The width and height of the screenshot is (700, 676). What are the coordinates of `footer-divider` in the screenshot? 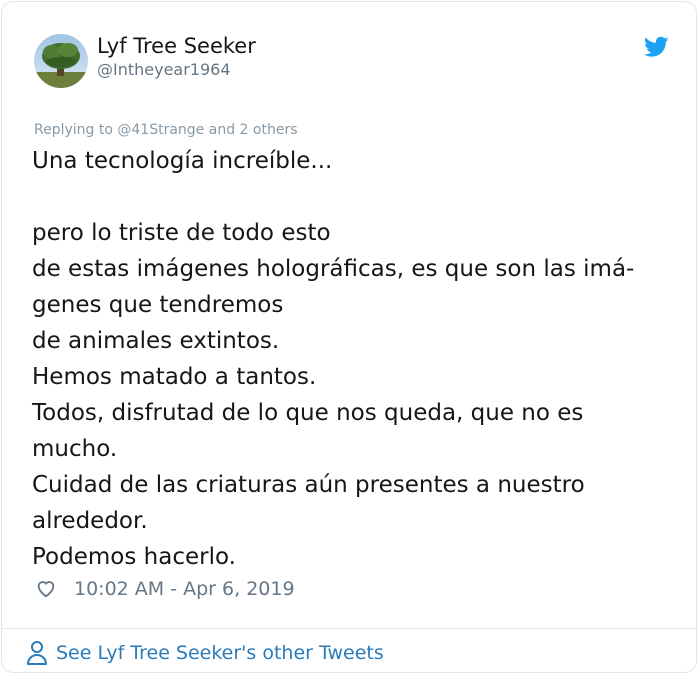 It's located at (350, 628).